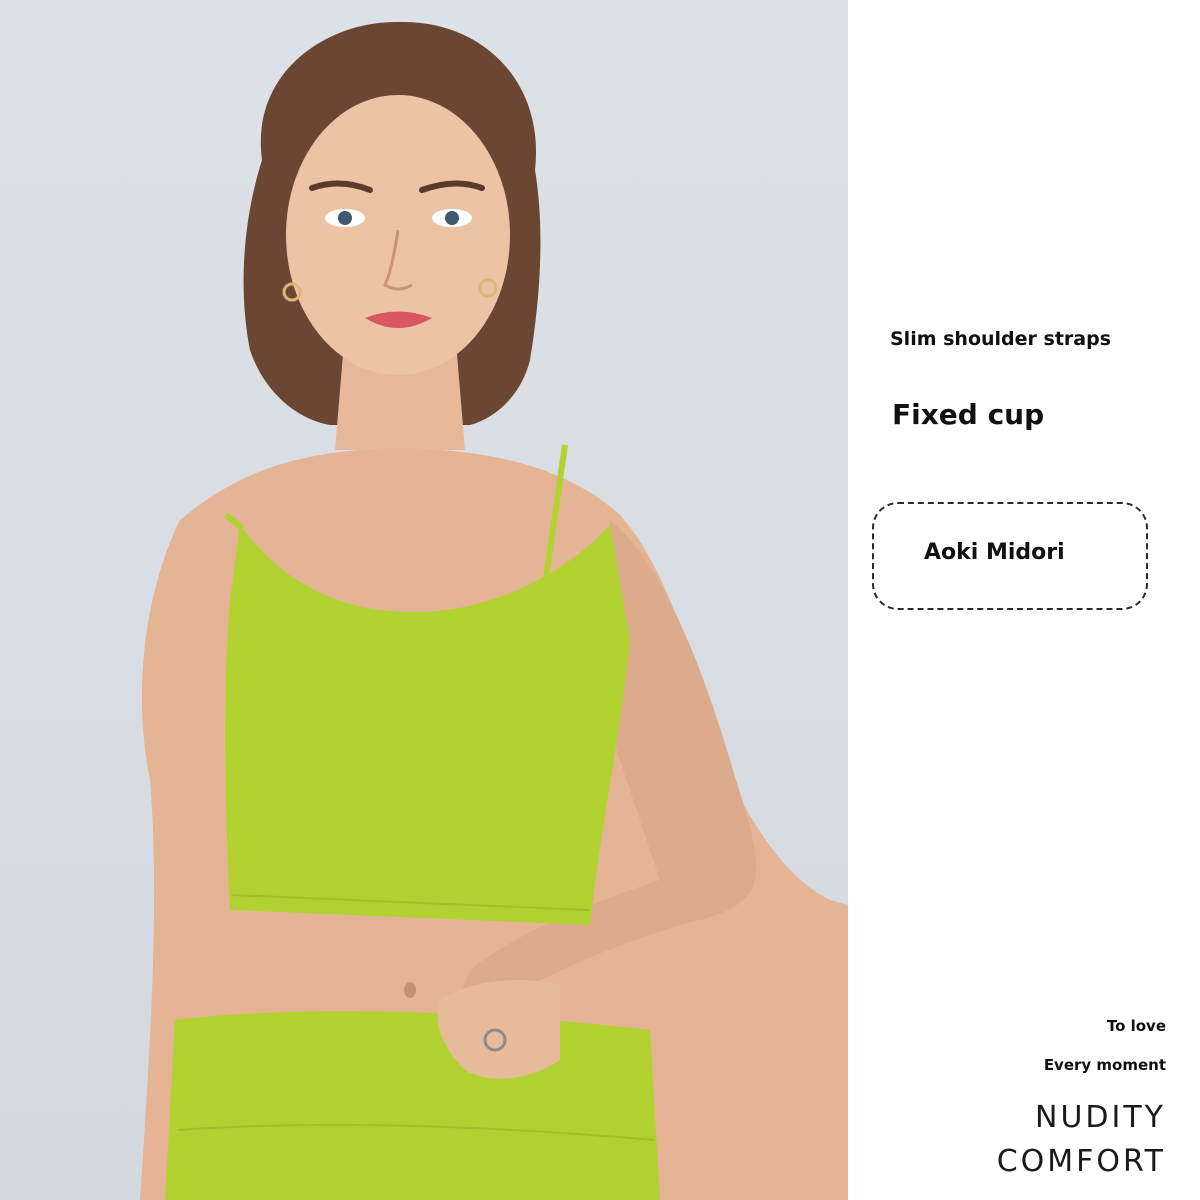  I want to click on feature-cup-label: Fixed cup, so click(968, 414).